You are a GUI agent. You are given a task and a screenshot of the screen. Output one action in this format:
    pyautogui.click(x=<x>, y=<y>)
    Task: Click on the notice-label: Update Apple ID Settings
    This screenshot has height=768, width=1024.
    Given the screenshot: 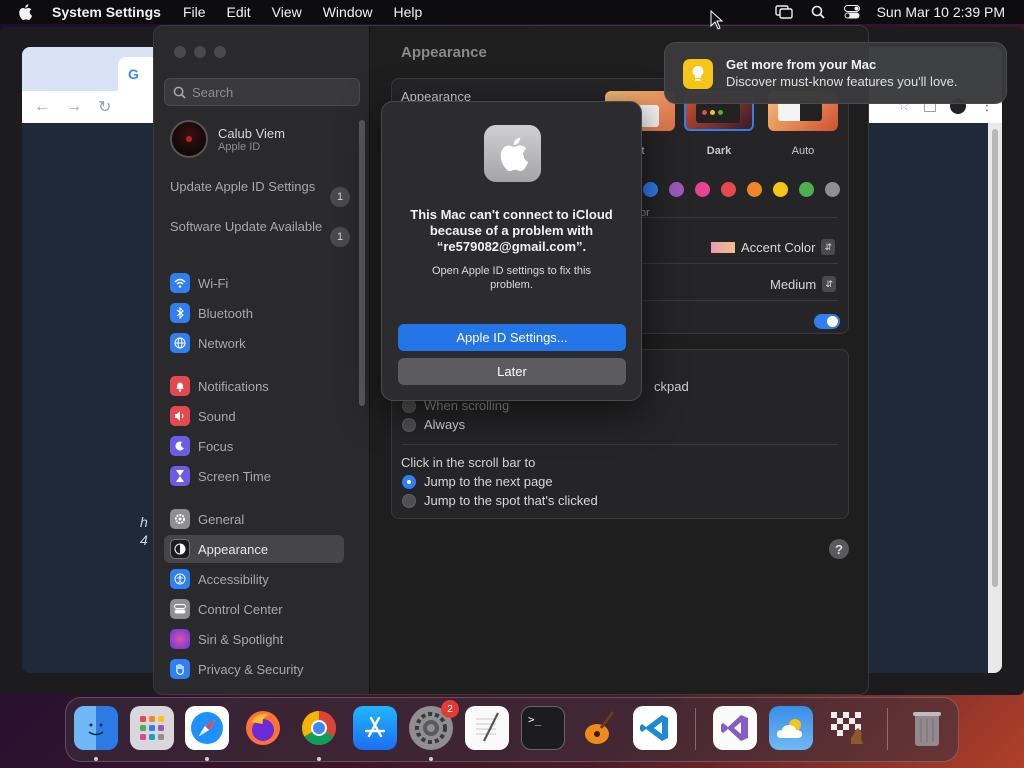 What is the action you would take?
    pyautogui.click(x=243, y=186)
    